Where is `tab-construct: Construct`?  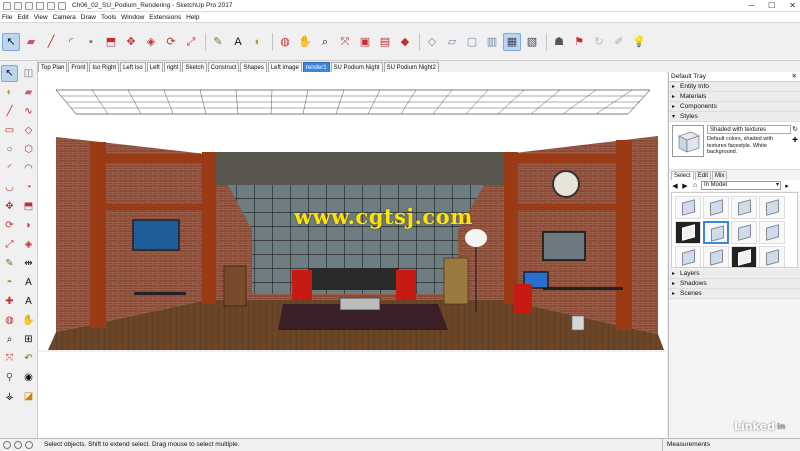
tab-construct: Construct is located at coordinates (223, 67).